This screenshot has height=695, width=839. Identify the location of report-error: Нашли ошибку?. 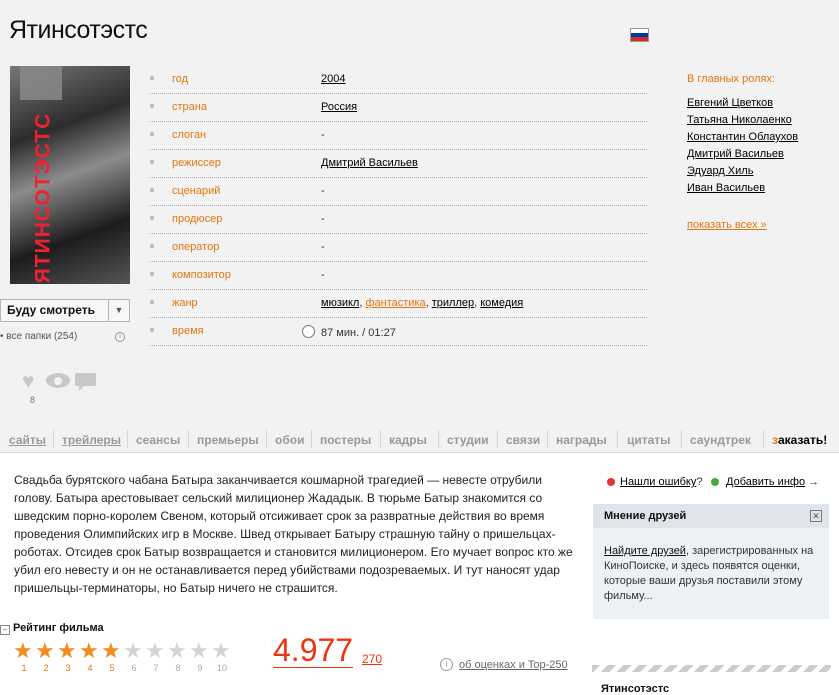
(661, 482).